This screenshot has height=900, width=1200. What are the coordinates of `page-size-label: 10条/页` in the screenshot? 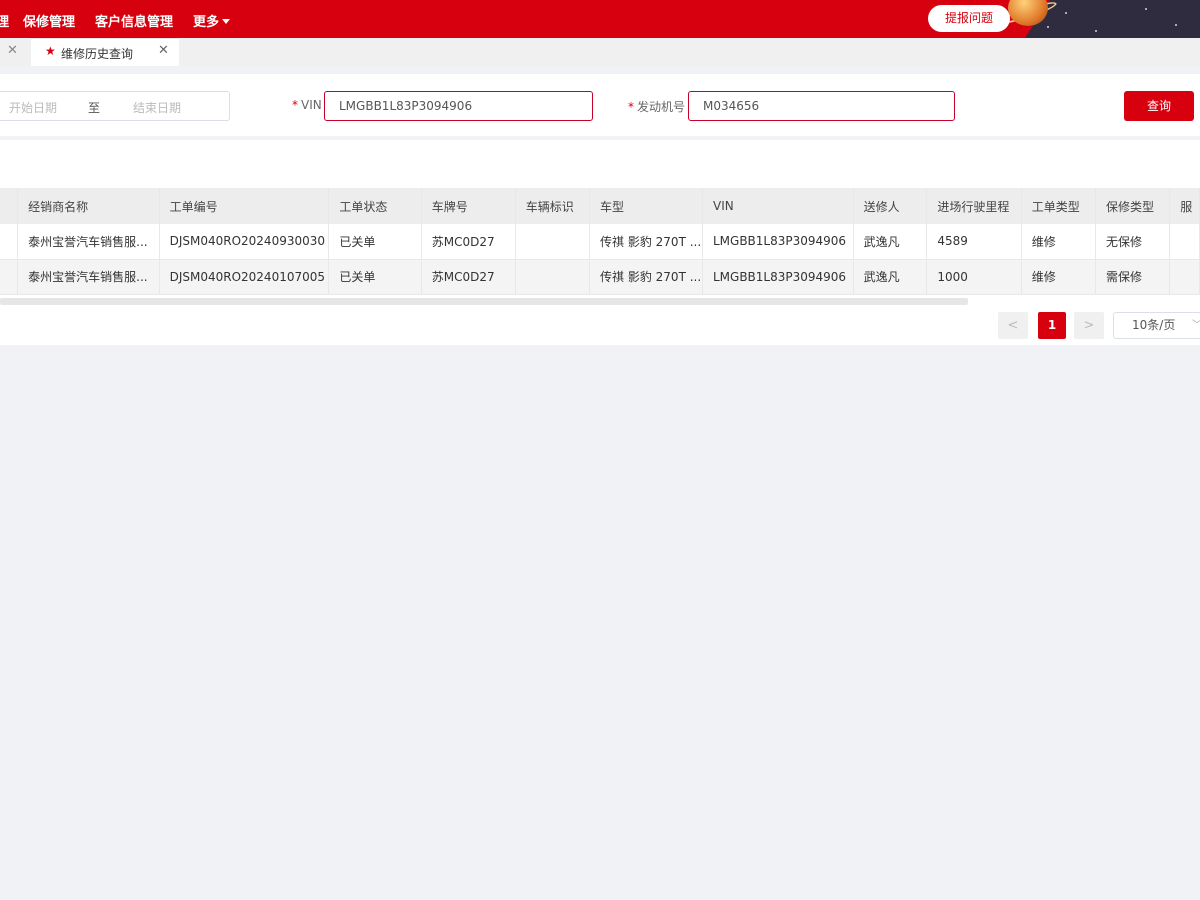 It's located at (1154, 325).